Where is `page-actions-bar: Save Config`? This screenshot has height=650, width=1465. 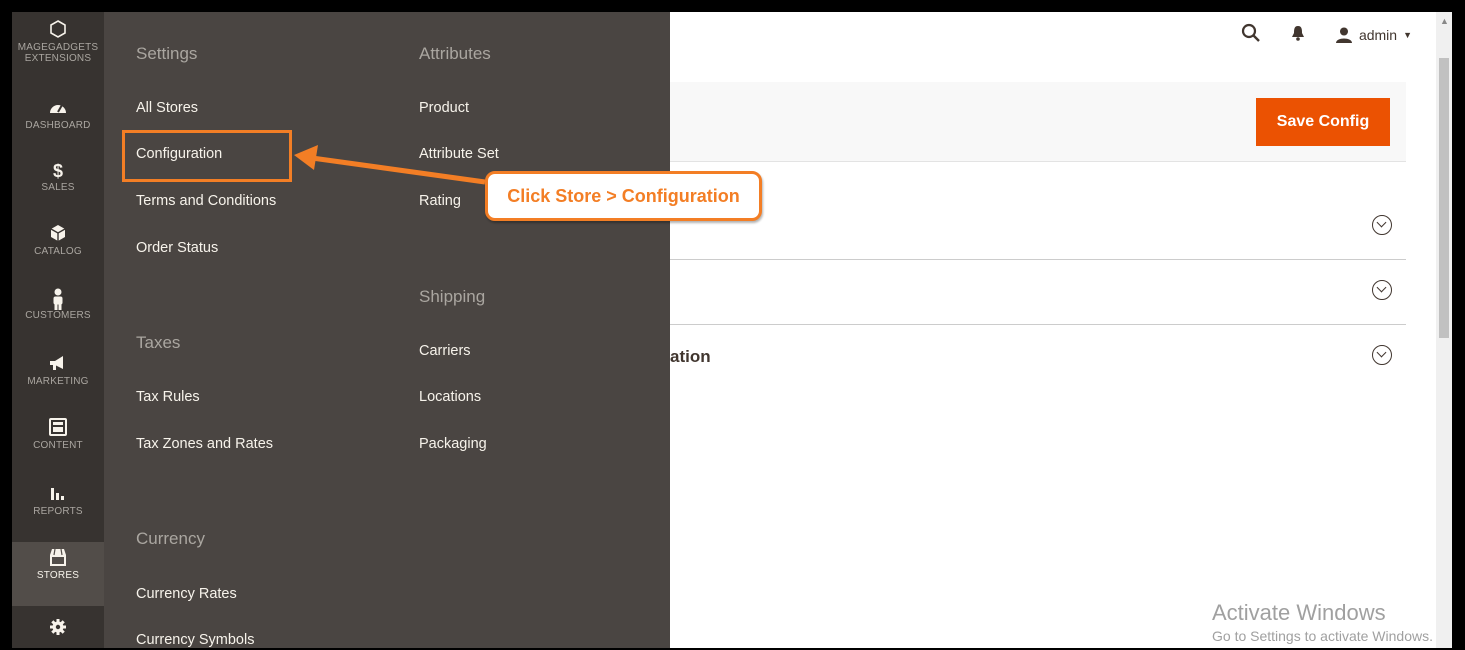
page-actions-bar: Save Config is located at coordinates (1038, 122).